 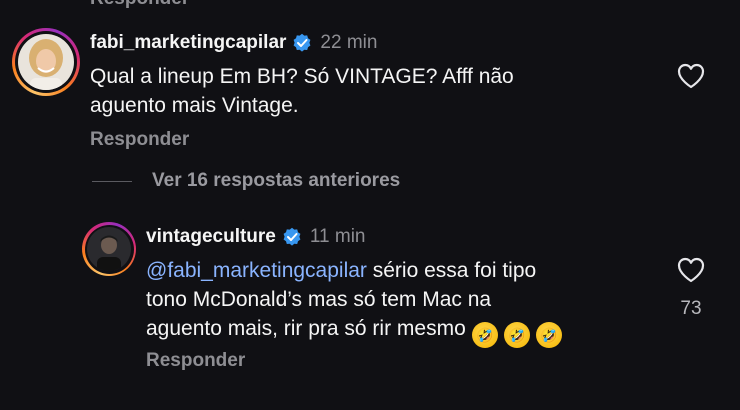 What do you see at coordinates (319, 299) in the screenshot?
I see `comment2-line2: tono McDonald’s mas só tem Mac na` at bounding box center [319, 299].